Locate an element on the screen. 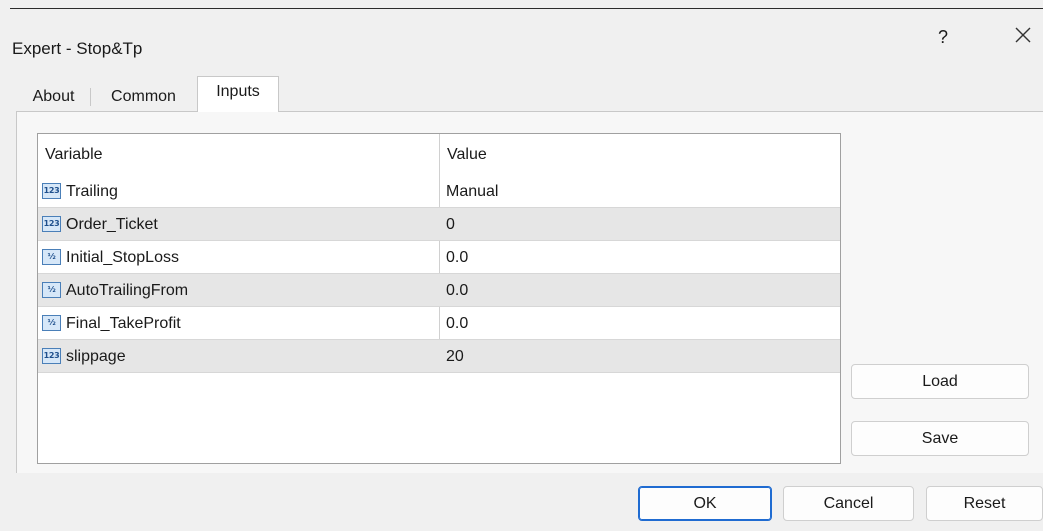 This screenshot has width=1043, height=531. variable-value: Manual is located at coordinates (472, 192).